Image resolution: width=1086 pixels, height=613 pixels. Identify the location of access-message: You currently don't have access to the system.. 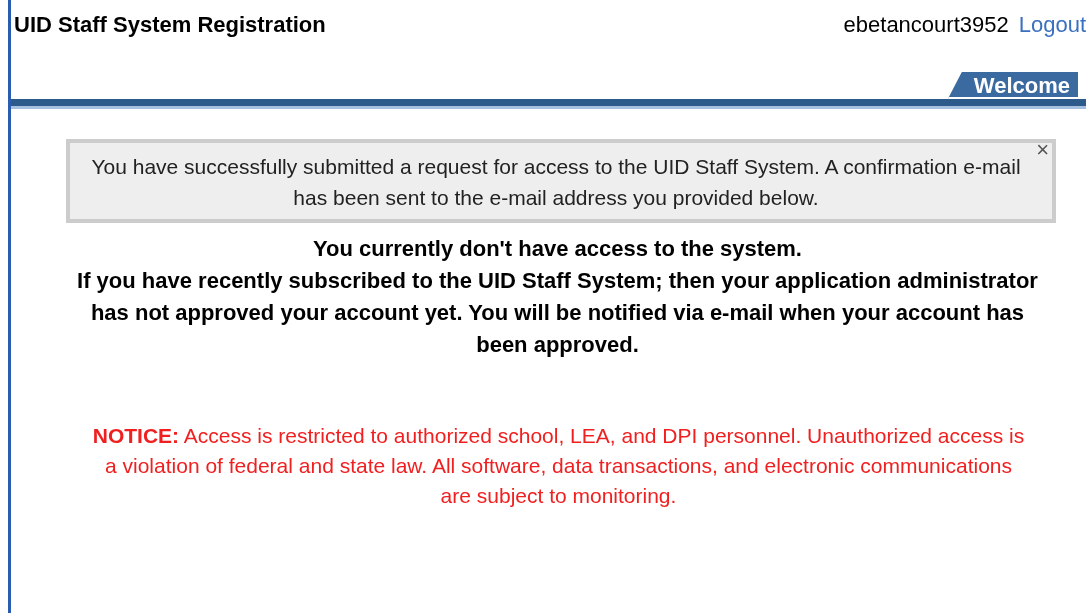
(557, 249).